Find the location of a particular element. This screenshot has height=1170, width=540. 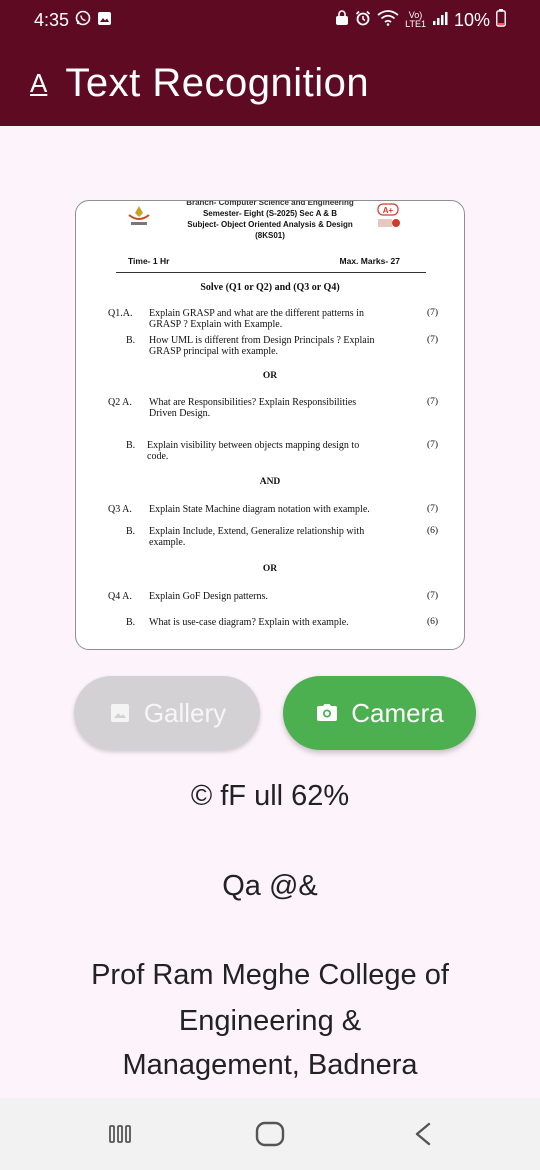

home-button is located at coordinates (270, 1134).